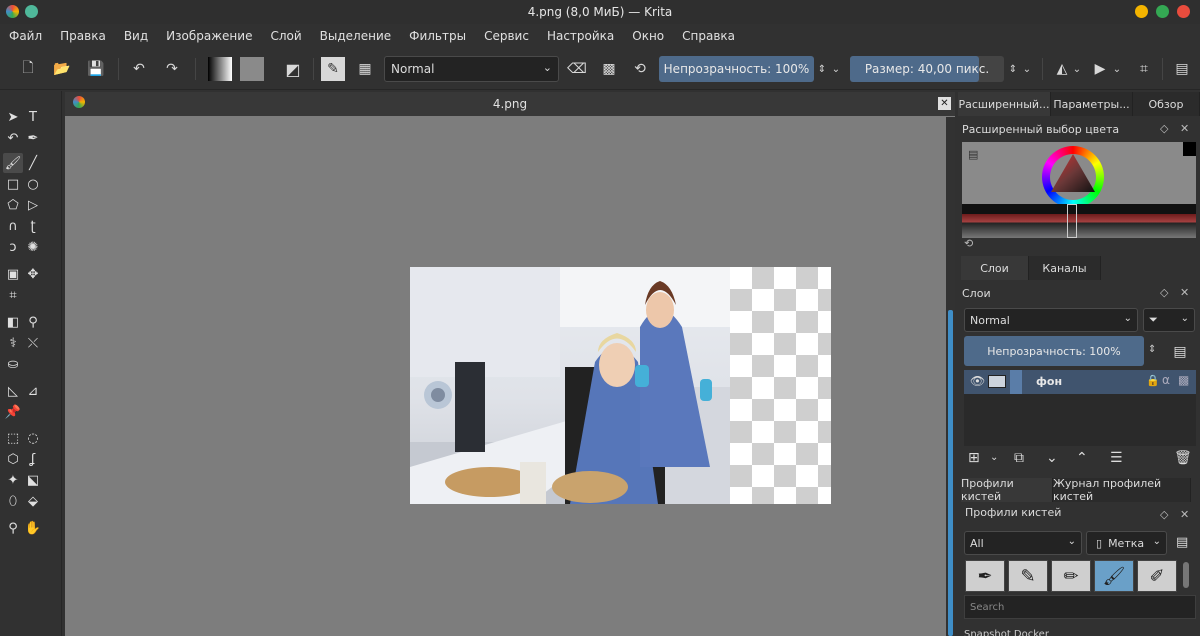  What do you see at coordinates (13, 480) in the screenshot?
I see `contiguous-selection-icon: ✦` at bounding box center [13, 480].